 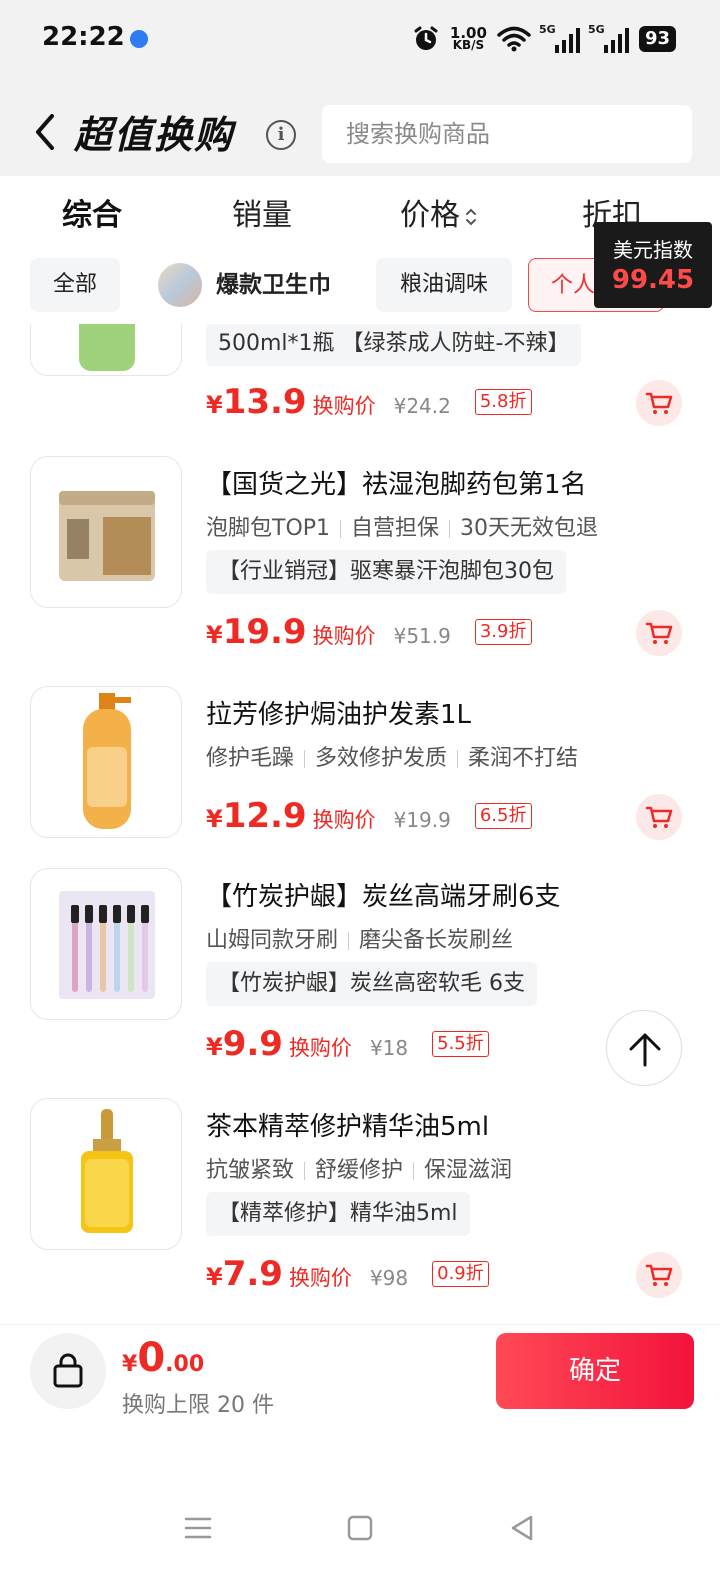 I want to click on dollar-index-widget: 美元指数 99.45, so click(x=653, y=265).